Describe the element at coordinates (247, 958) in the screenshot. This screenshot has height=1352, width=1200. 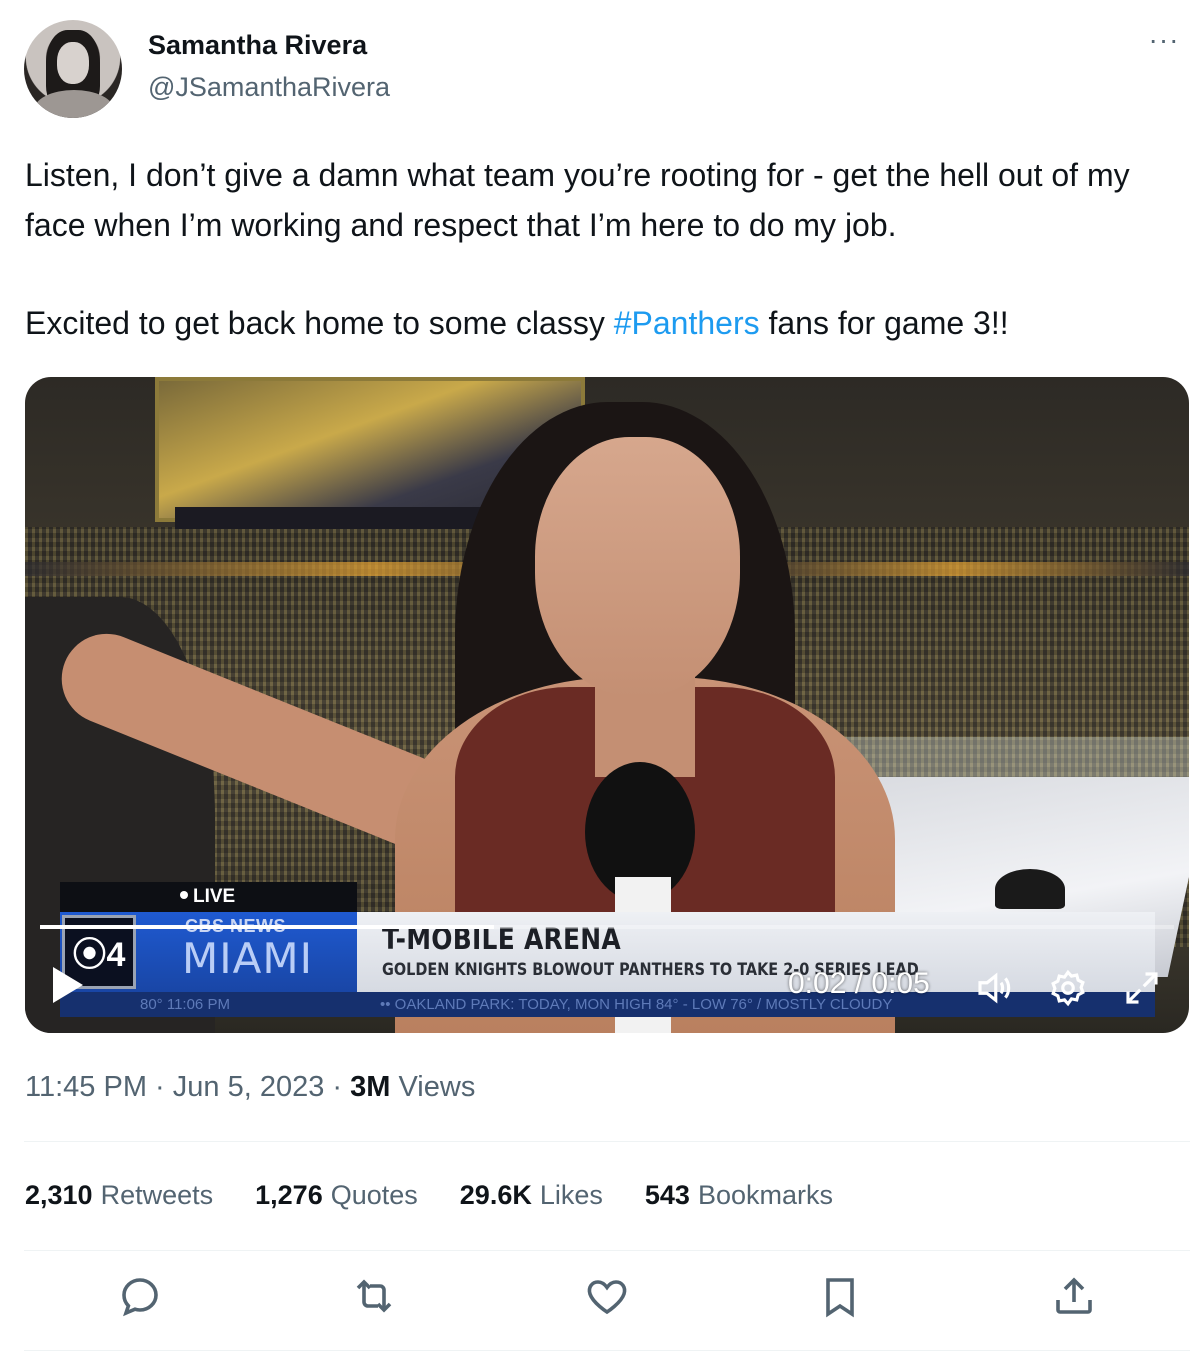
I see `city-name: MIAMI` at that location.